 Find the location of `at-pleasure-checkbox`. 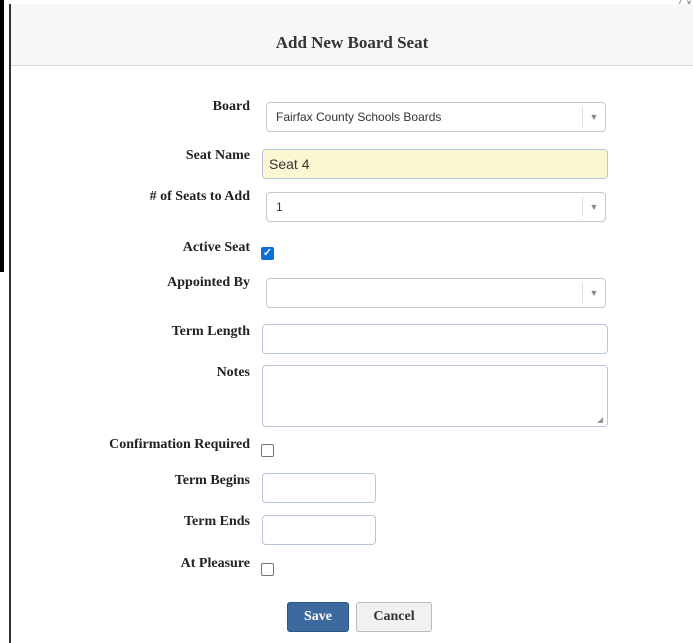

at-pleasure-checkbox is located at coordinates (267, 569).